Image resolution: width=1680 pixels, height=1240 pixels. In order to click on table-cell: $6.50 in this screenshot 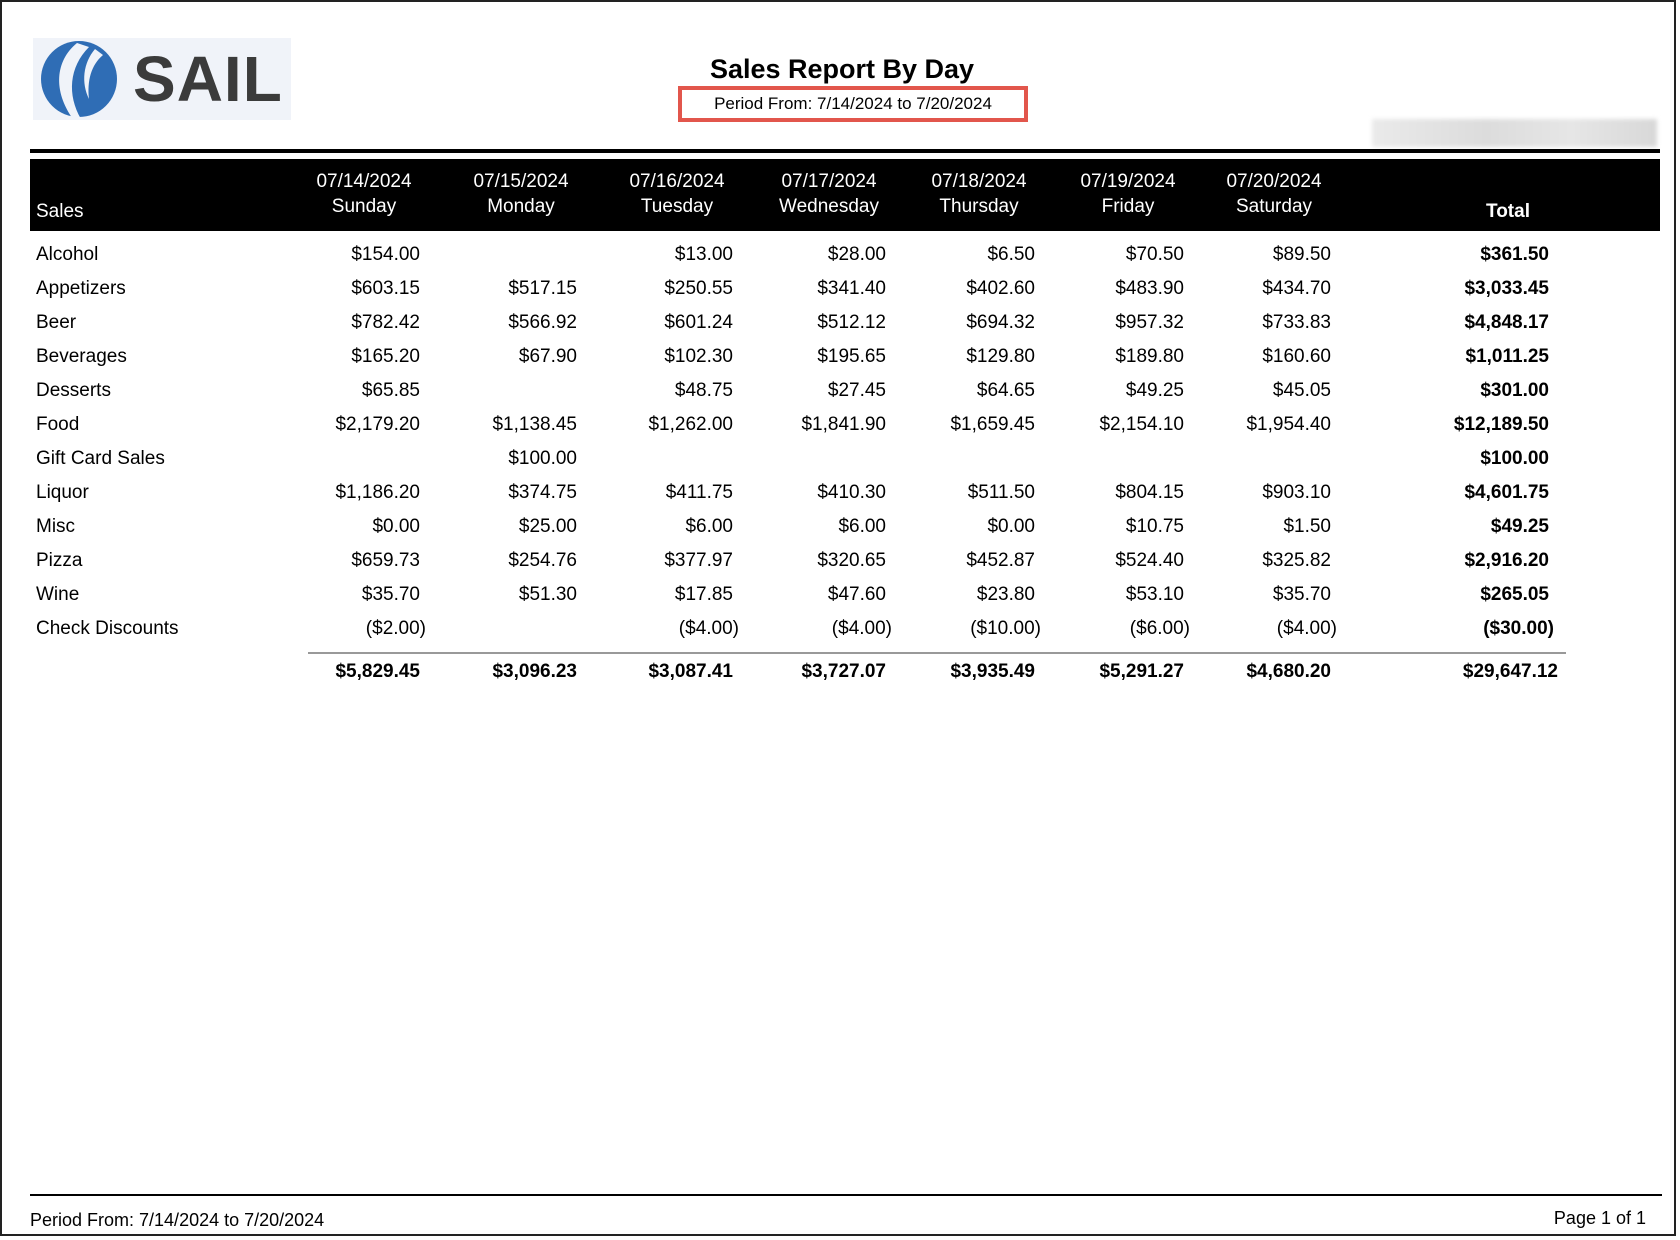, I will do `click(1011, 254)`.